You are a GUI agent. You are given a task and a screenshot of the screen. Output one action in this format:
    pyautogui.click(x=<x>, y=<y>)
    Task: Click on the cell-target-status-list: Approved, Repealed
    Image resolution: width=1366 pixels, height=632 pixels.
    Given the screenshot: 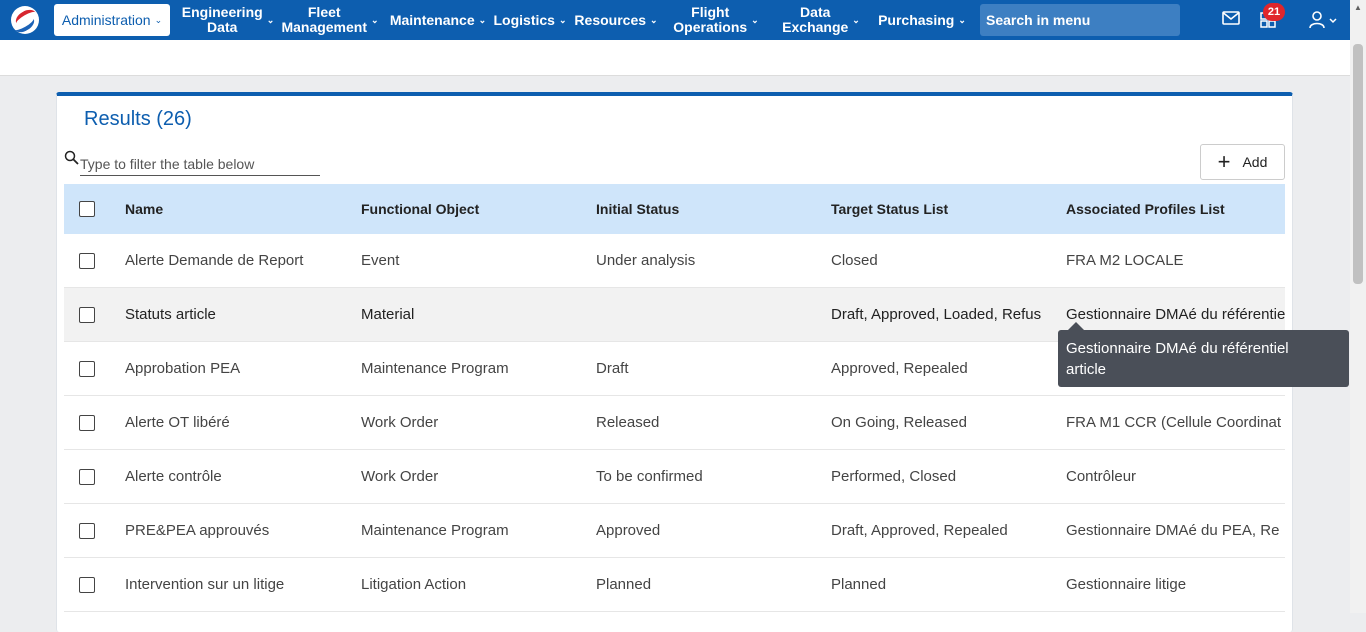 What is the action you would take?
    pyautogui.click(x=899, y=368)
    